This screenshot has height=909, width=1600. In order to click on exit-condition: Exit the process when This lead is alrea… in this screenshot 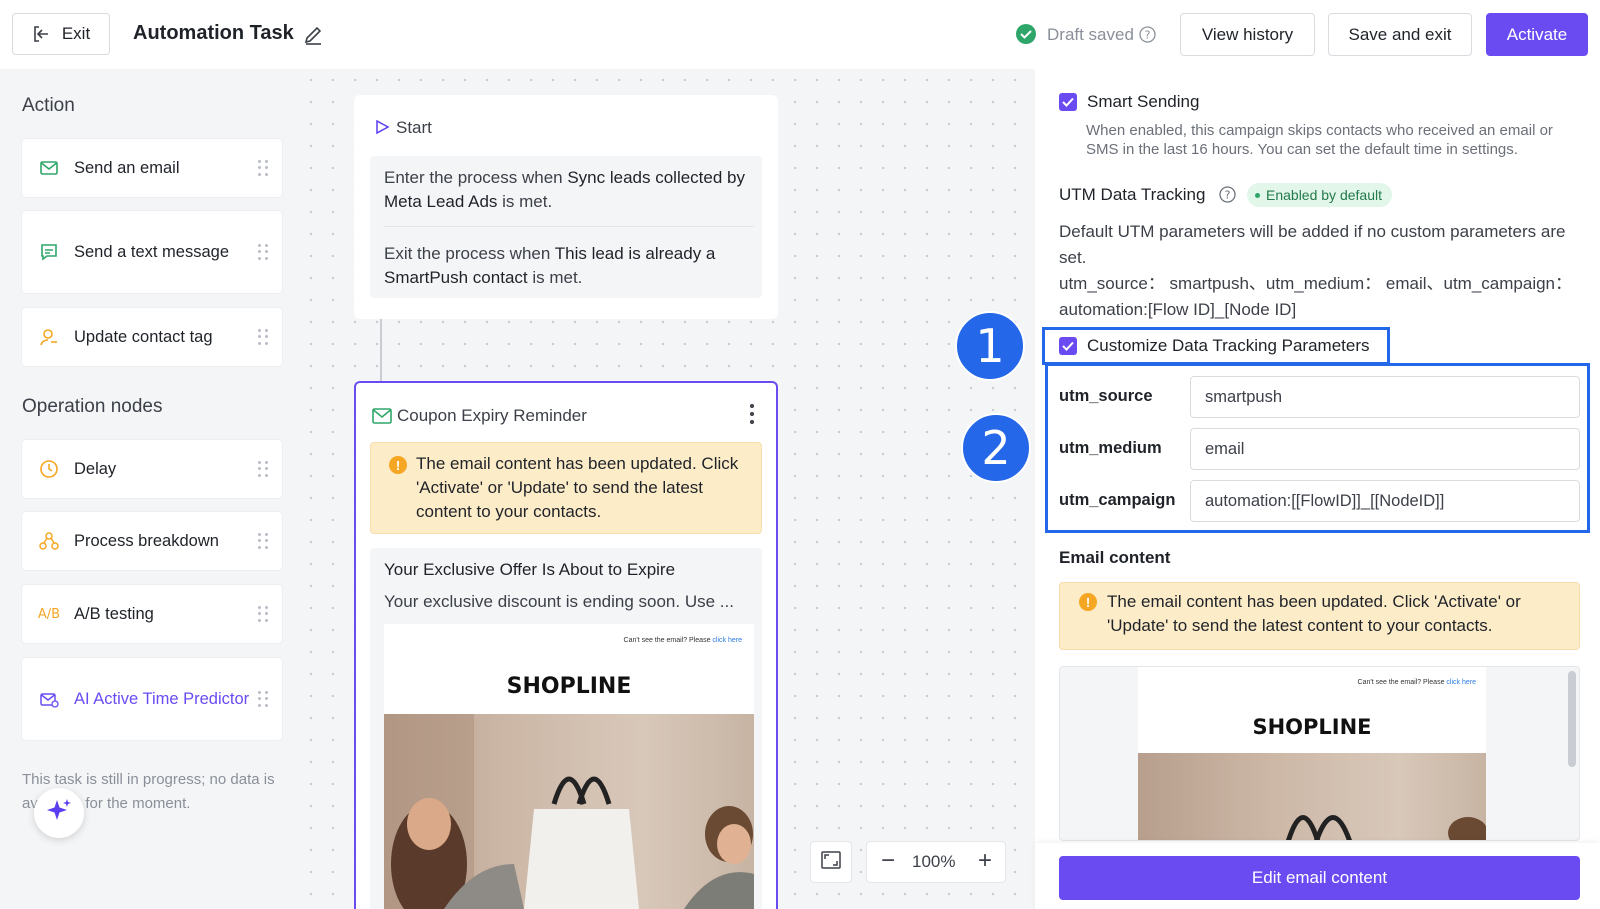, I will do `click(550, 265)`.